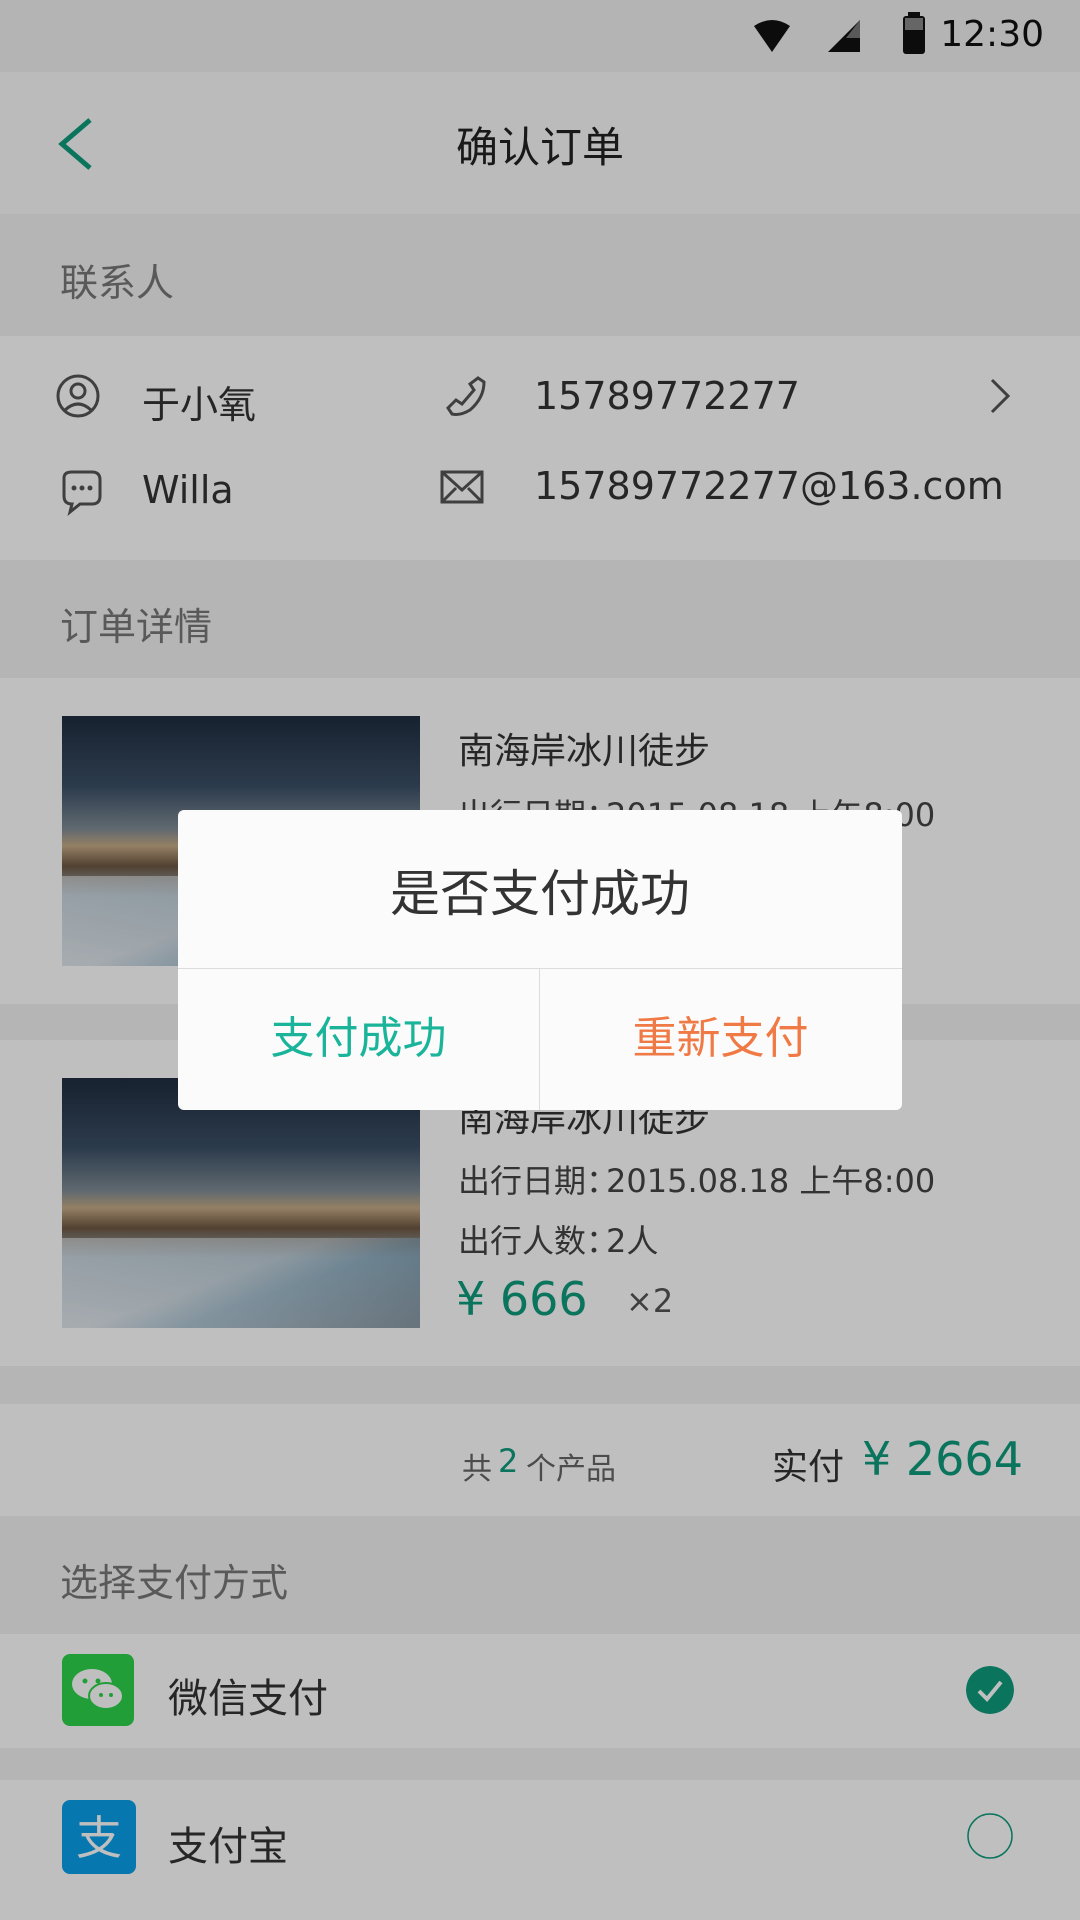  I want to click on repay-button: 重新支付, so click(720, 1039).